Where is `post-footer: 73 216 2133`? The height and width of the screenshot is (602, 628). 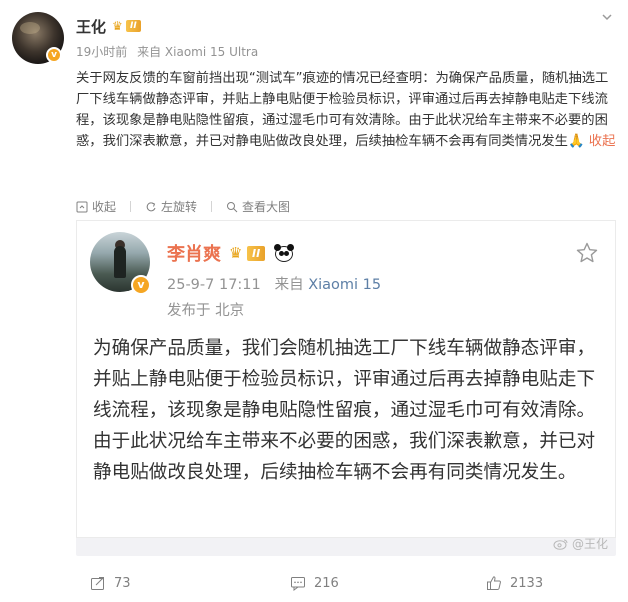
post-footer: 73 216 2133 is located at coordinates (314, 583).